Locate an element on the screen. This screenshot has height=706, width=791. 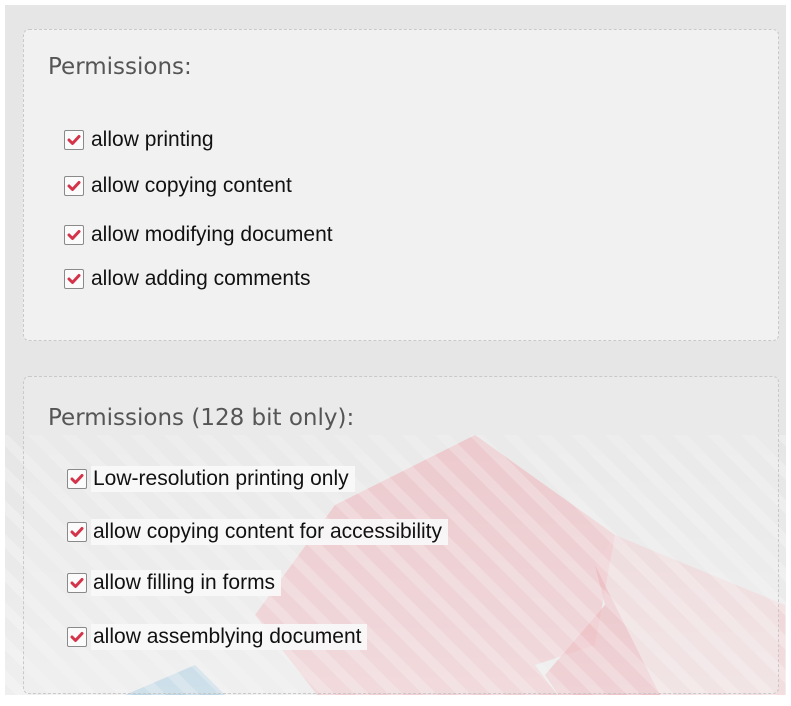
checkbox-label: allow filling in forms is located at coordinates (186, 583).